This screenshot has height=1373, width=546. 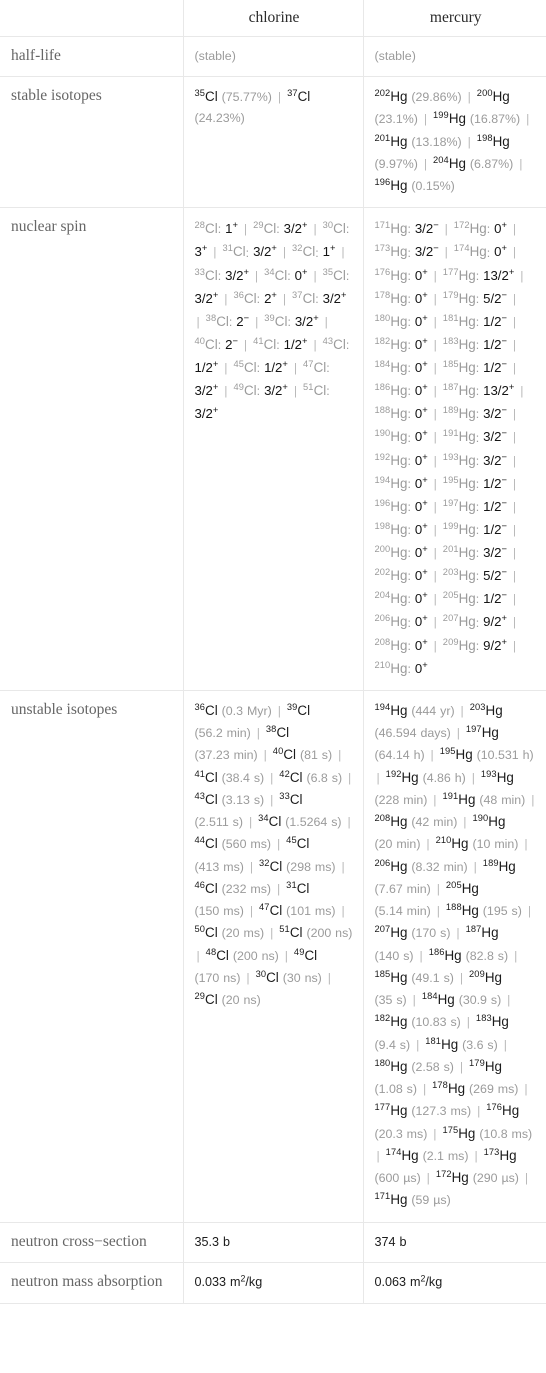 What do you see at coordinates (431, 1200) in the screenshot?
I see `isotope-abundance-or-halflife: (59 µs)` at bounding box center [431, 1200].